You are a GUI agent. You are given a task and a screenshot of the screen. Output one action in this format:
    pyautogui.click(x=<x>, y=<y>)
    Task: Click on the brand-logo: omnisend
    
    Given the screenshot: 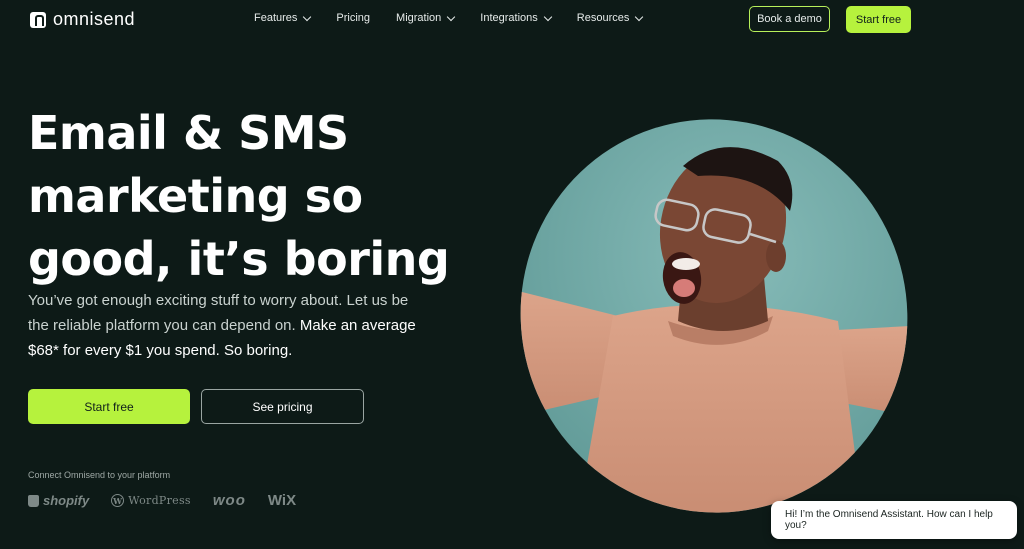 What is the action you would take?
    pyautogui.click(x=82, y=19)
    